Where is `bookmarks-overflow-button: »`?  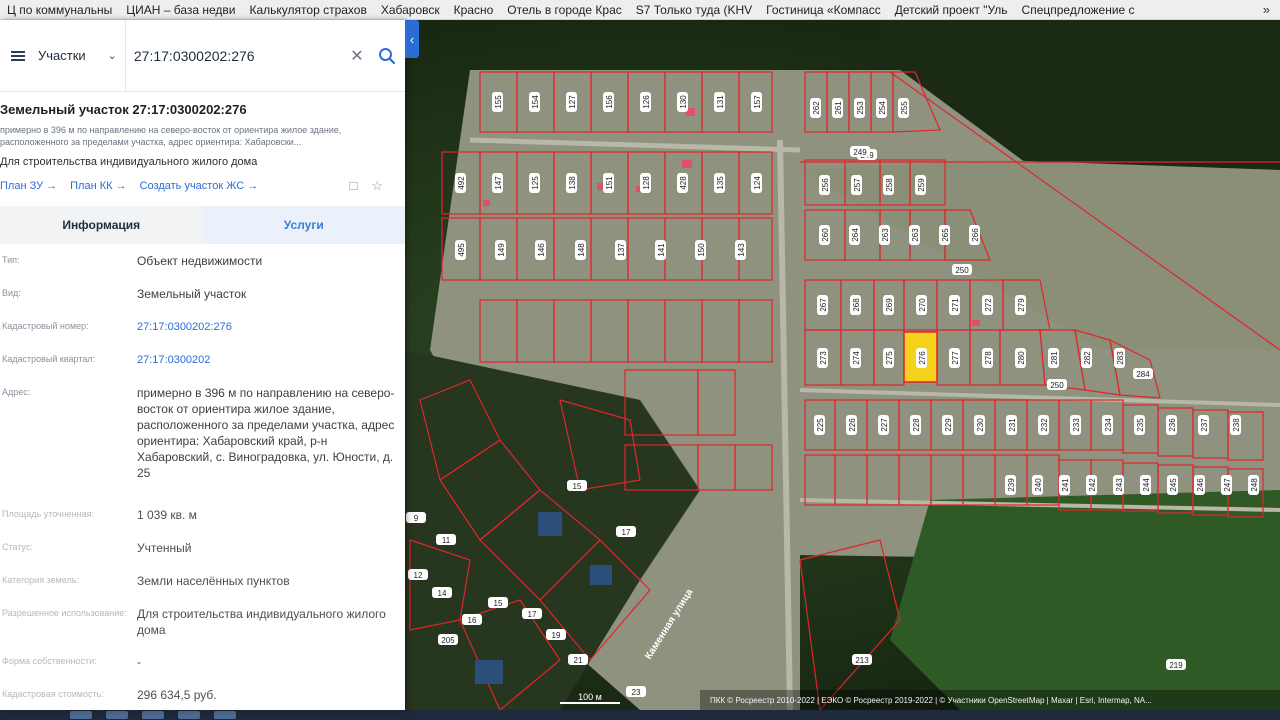 bookmarks-overflow-button: » is located at coordinates (1266, 9).